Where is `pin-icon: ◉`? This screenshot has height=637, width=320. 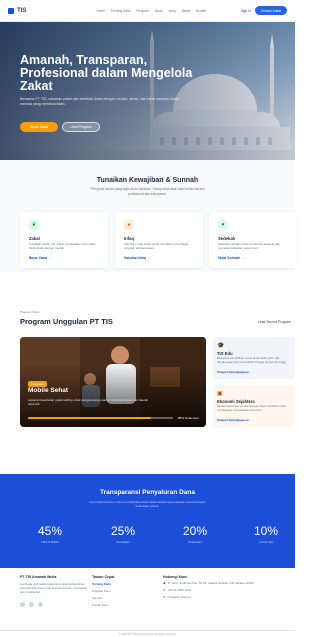
pin-icon: ◉ is located at coordinates (164, 583).